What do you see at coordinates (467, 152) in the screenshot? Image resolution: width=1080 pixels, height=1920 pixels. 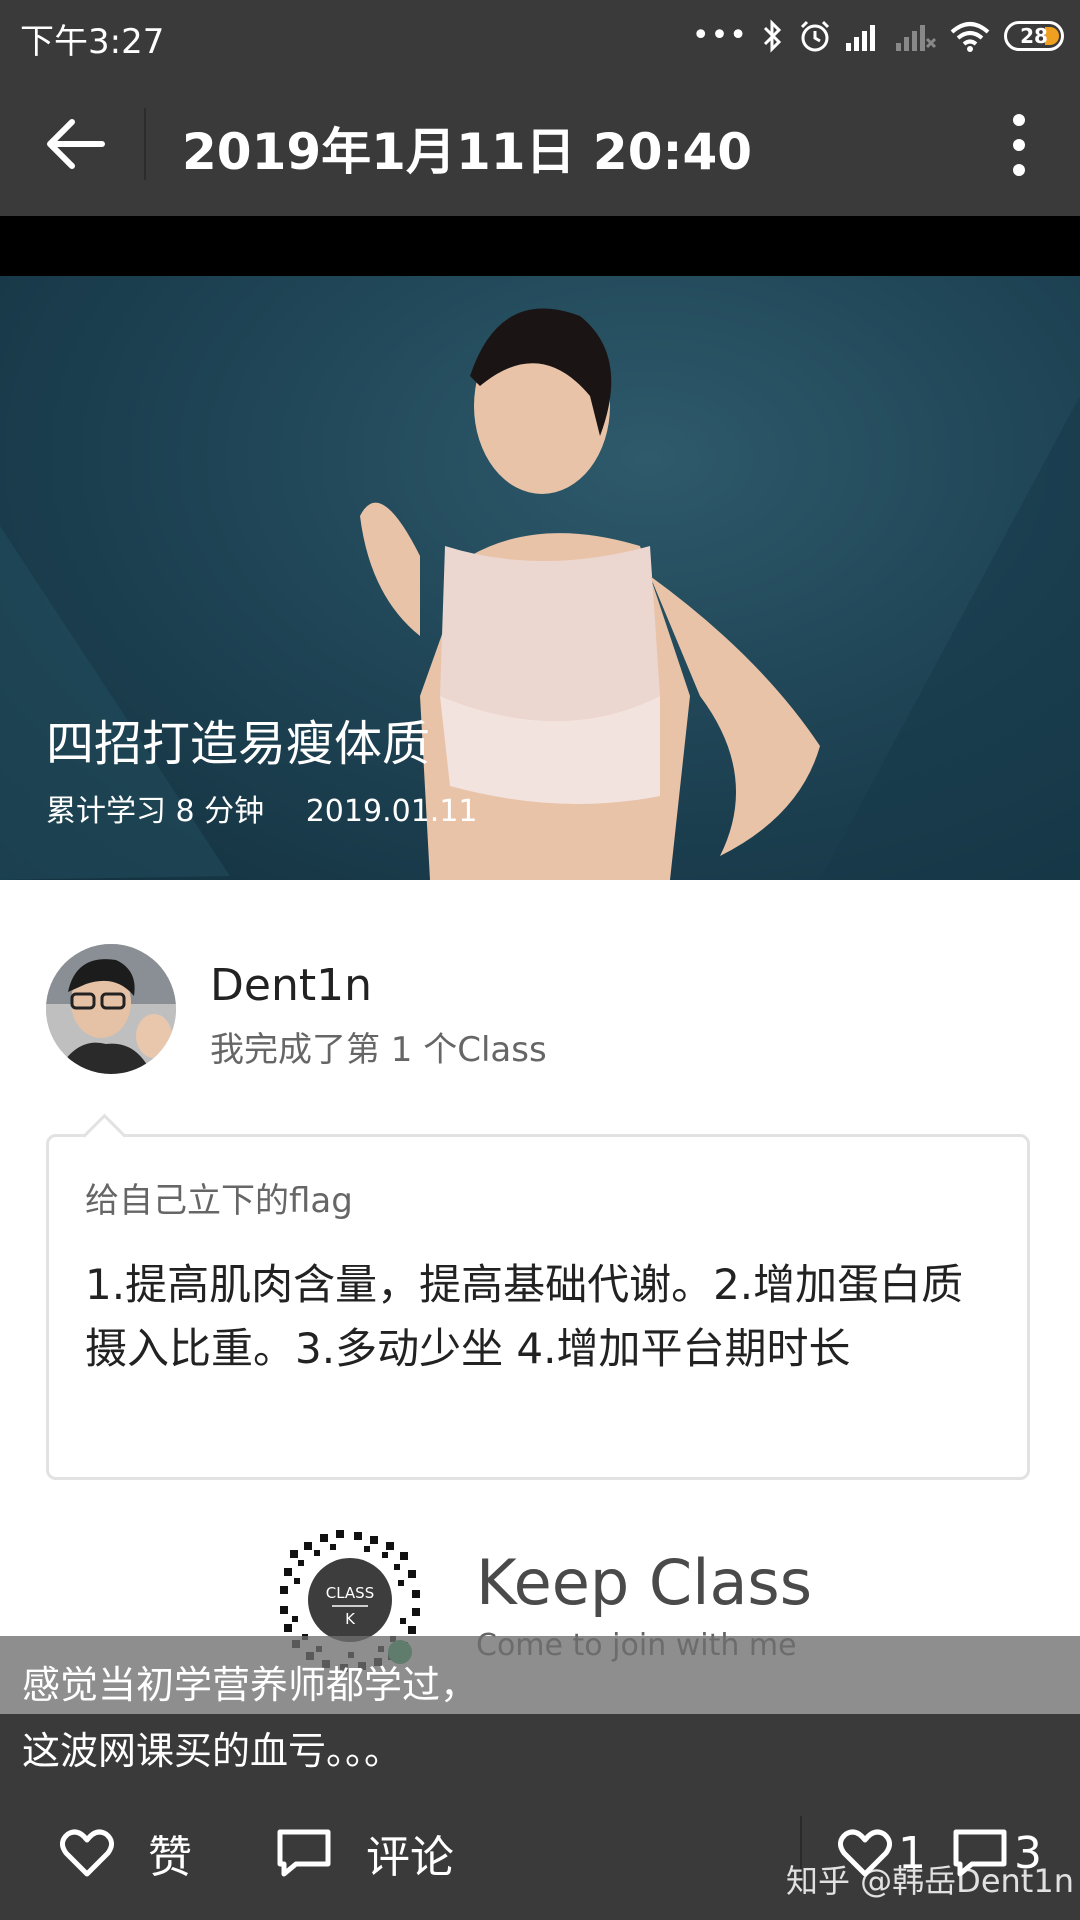 I see `page-title: 2019年1月11日 20:40` at bounding box center [467, 152].